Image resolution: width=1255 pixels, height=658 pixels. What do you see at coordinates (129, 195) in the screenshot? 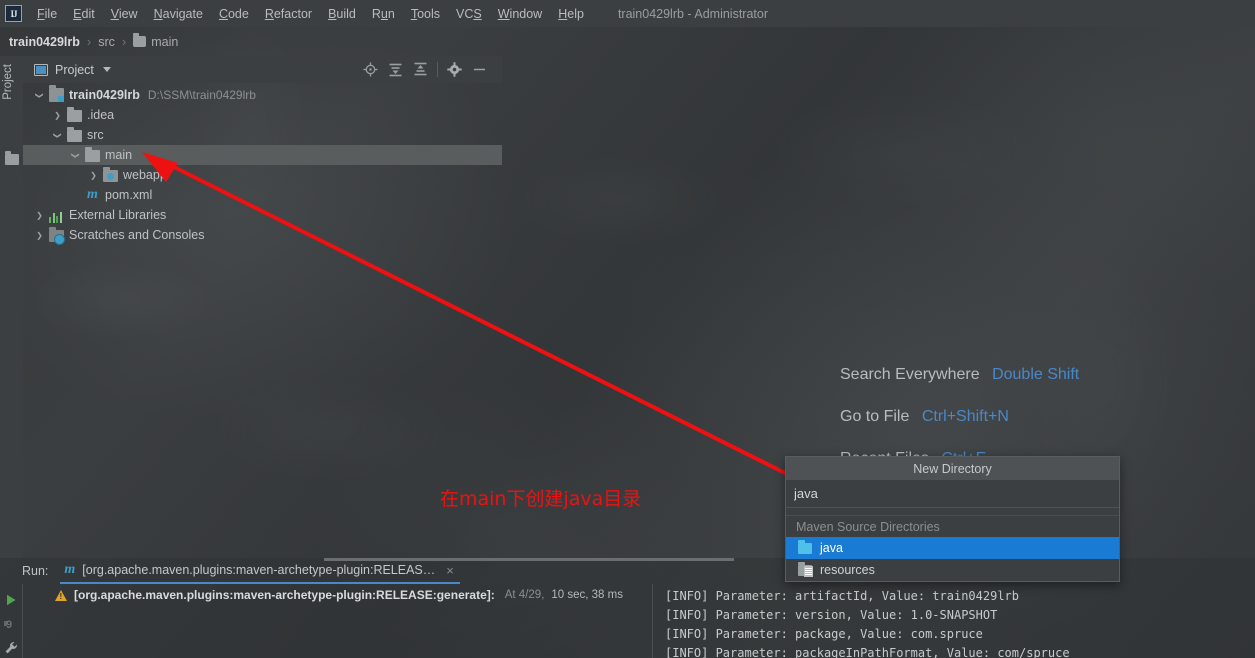
I see `tree-label: pom.xml` at bounding box center [129, 195].